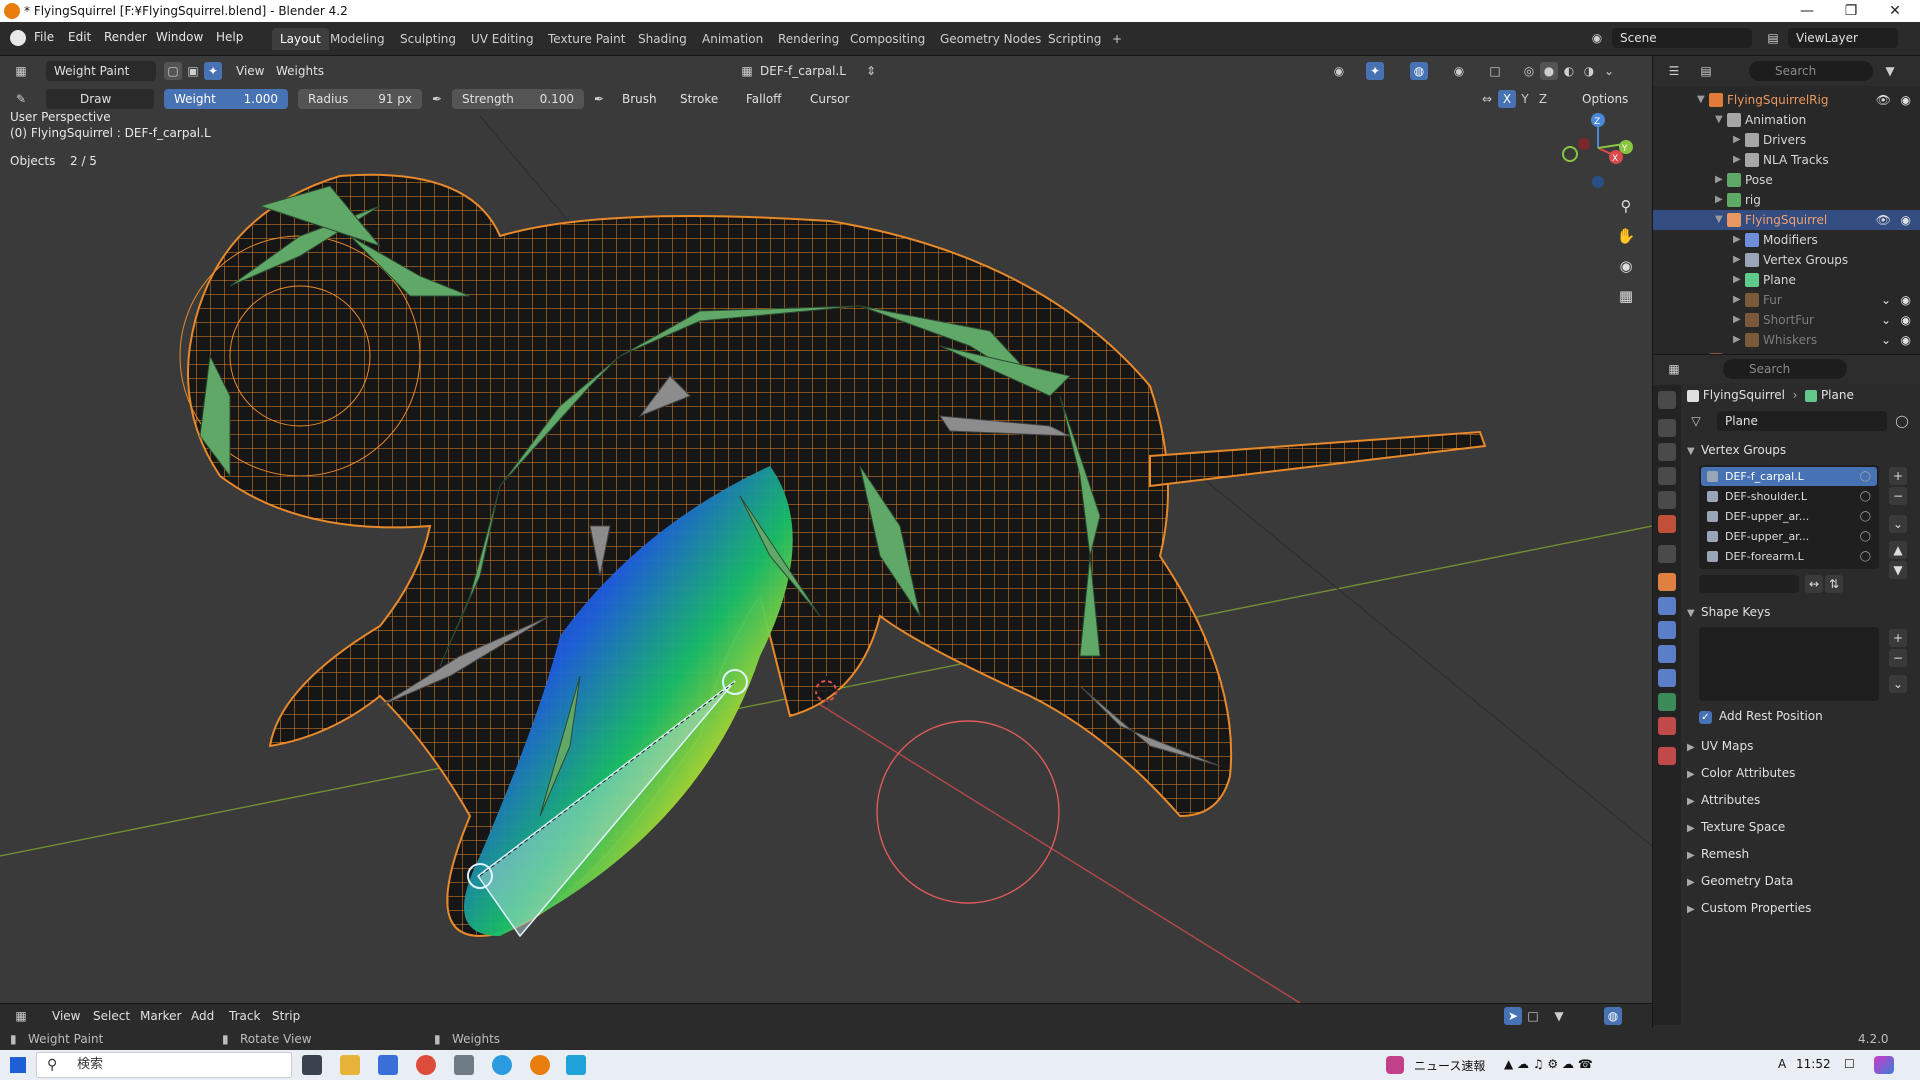 Image resolution: width=1920 pixels, height=1080 pixels. What do you see at coordinates (1800, 908) in the screenshot?
I see `custom-properties-panel-header: ▶ Custom Properties` at bounding box center [1800, 908].